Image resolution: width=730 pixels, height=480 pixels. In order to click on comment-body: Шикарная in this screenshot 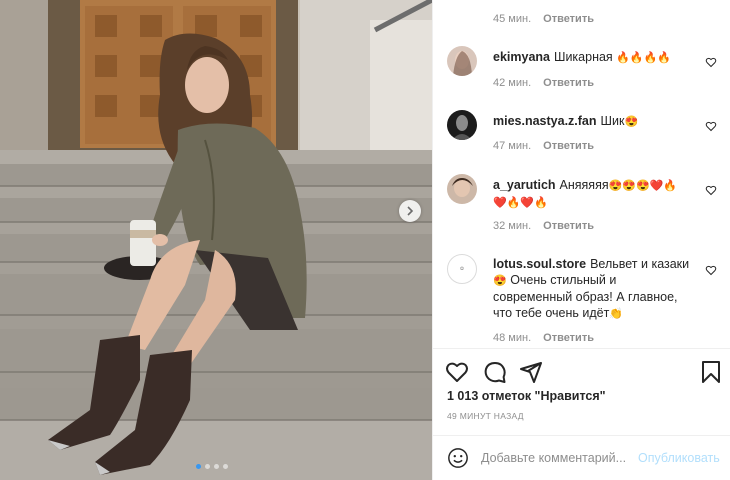, I will do `click(583, 57)`.